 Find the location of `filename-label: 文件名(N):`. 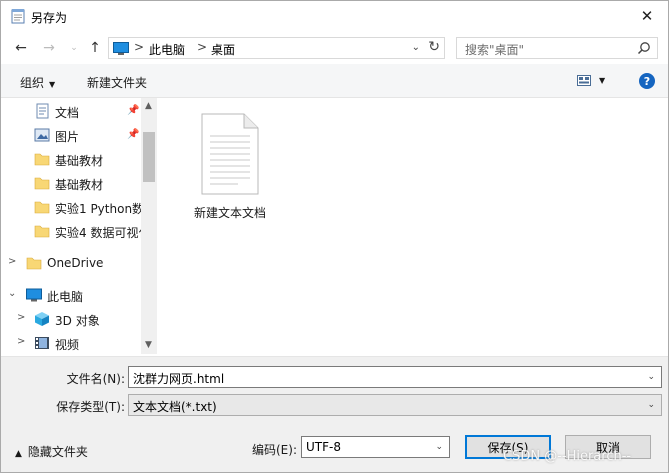

filename-label: 文件名(N): is located at coordinates (95, 379).